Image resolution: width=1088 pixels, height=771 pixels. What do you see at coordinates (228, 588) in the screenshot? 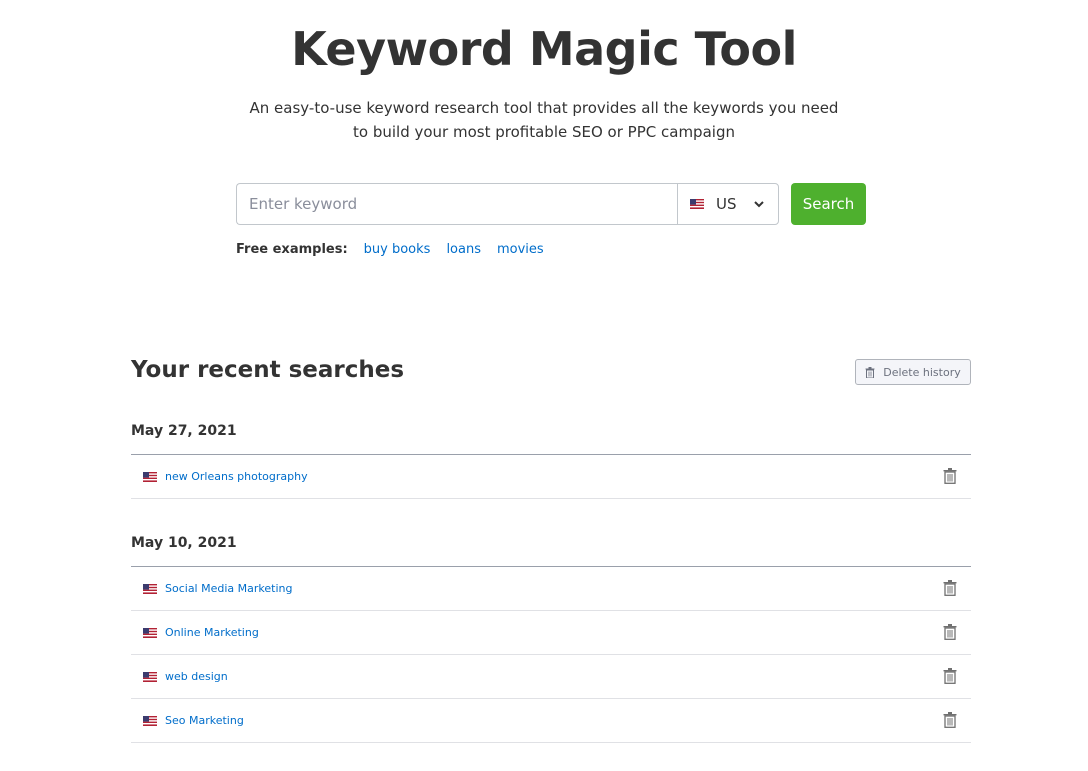
I see `recent-keyword-link: Social Media Marketing` at bounding box center [228, 588].